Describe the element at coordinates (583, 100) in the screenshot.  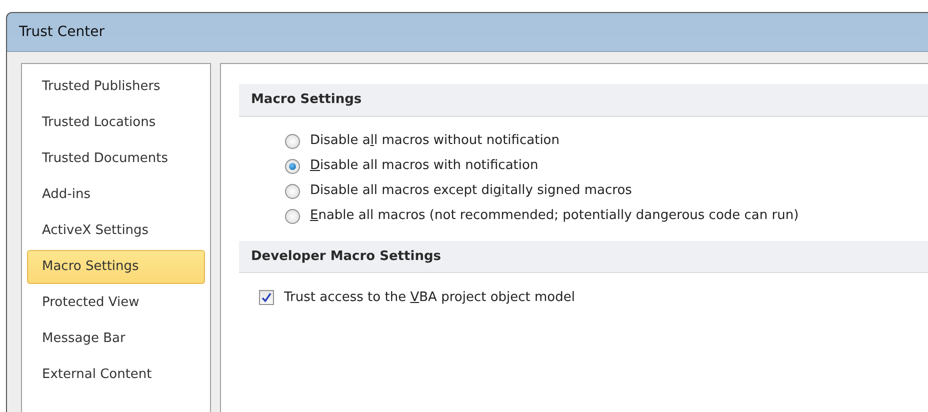
I see `section-header: Macro Settings` at that location.